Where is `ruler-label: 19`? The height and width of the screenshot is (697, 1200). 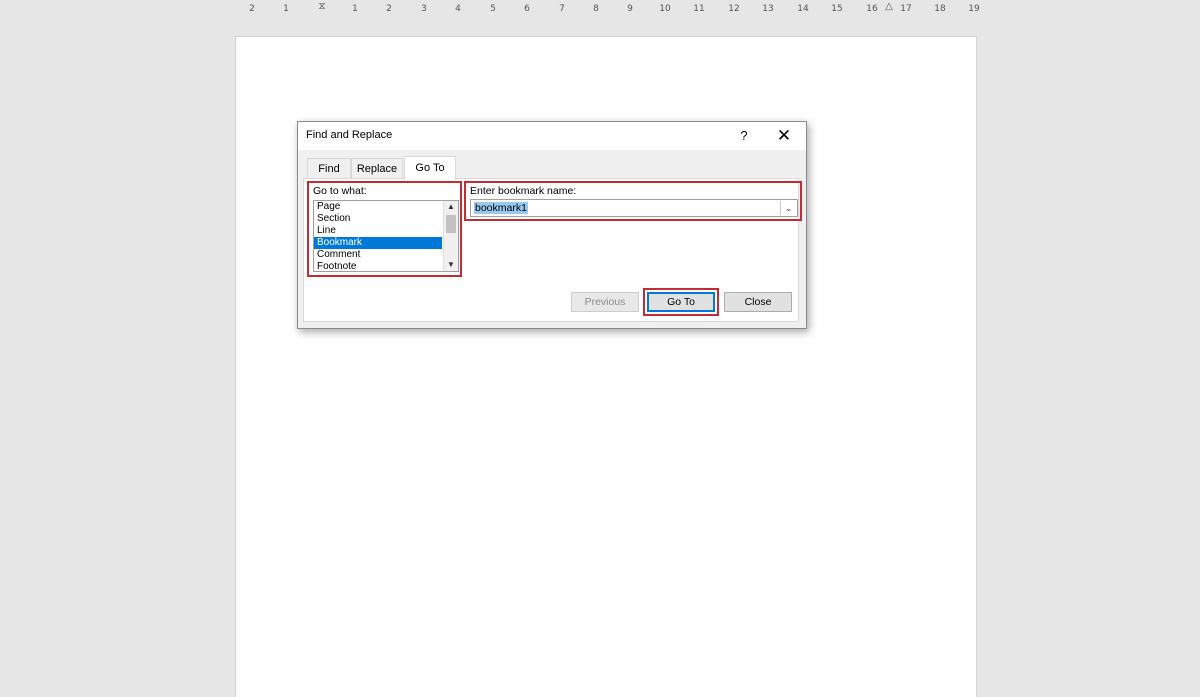
ruler-label: 19 is located at coordinates (974, 9).